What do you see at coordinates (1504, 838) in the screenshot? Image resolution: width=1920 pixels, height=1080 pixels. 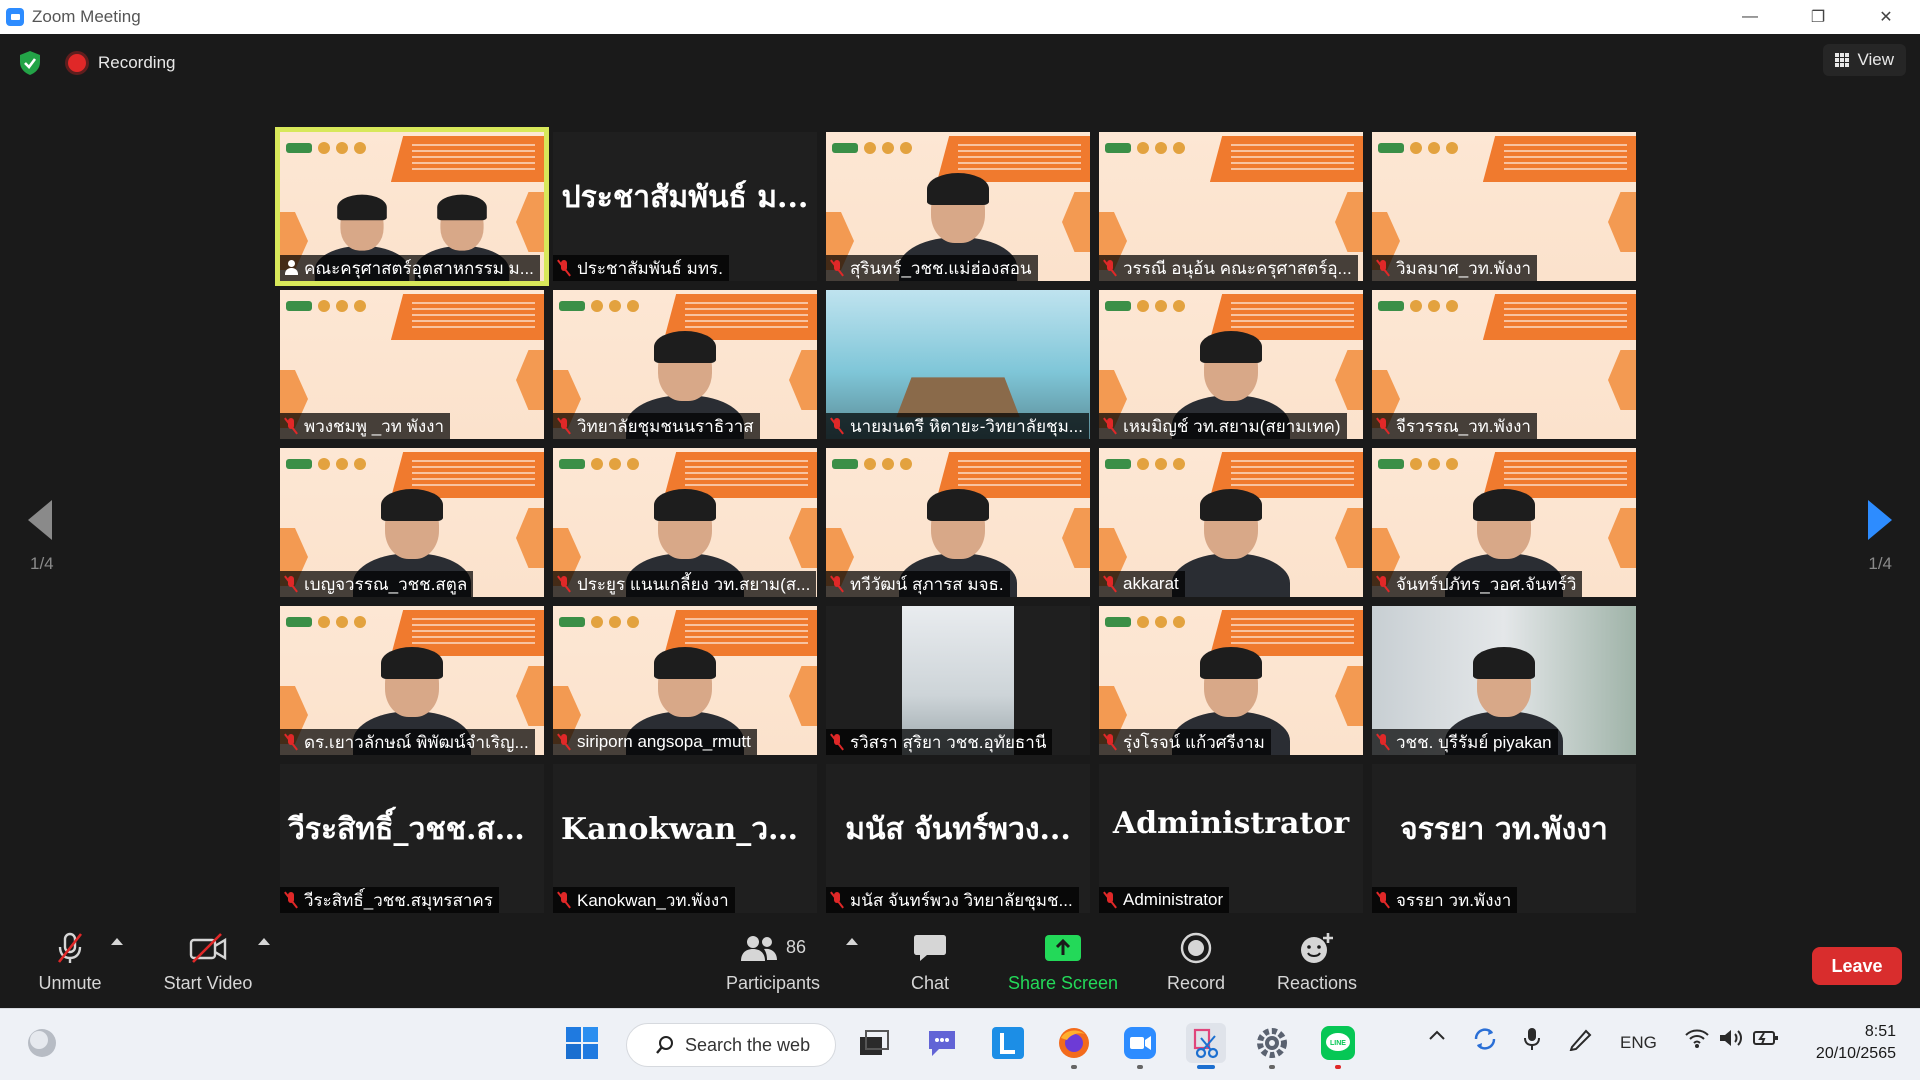 I see `video-tile: จรรยา วท.พังงา จรรยา วท.พังงา` at bounding box center [1504, 838].